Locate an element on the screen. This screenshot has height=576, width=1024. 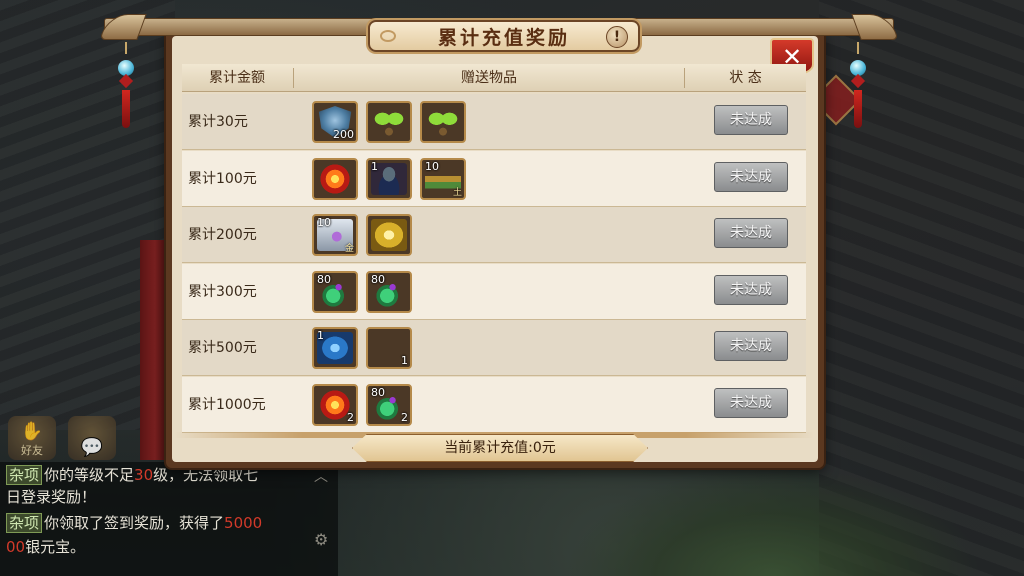
reward-tier-label: 累计100元 is located at coordinates (222, 178).